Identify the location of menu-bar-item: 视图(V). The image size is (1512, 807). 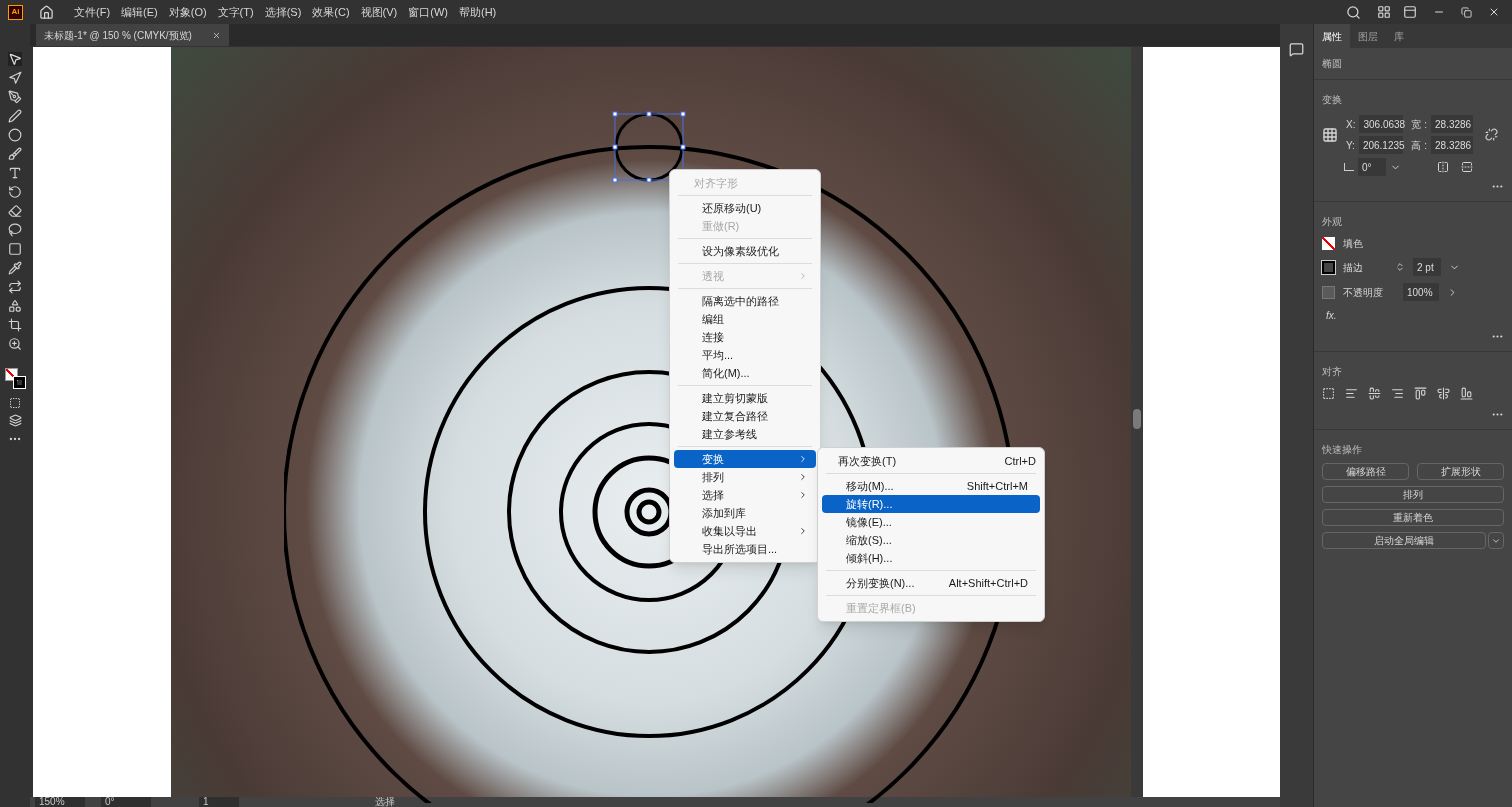
(379, 12).